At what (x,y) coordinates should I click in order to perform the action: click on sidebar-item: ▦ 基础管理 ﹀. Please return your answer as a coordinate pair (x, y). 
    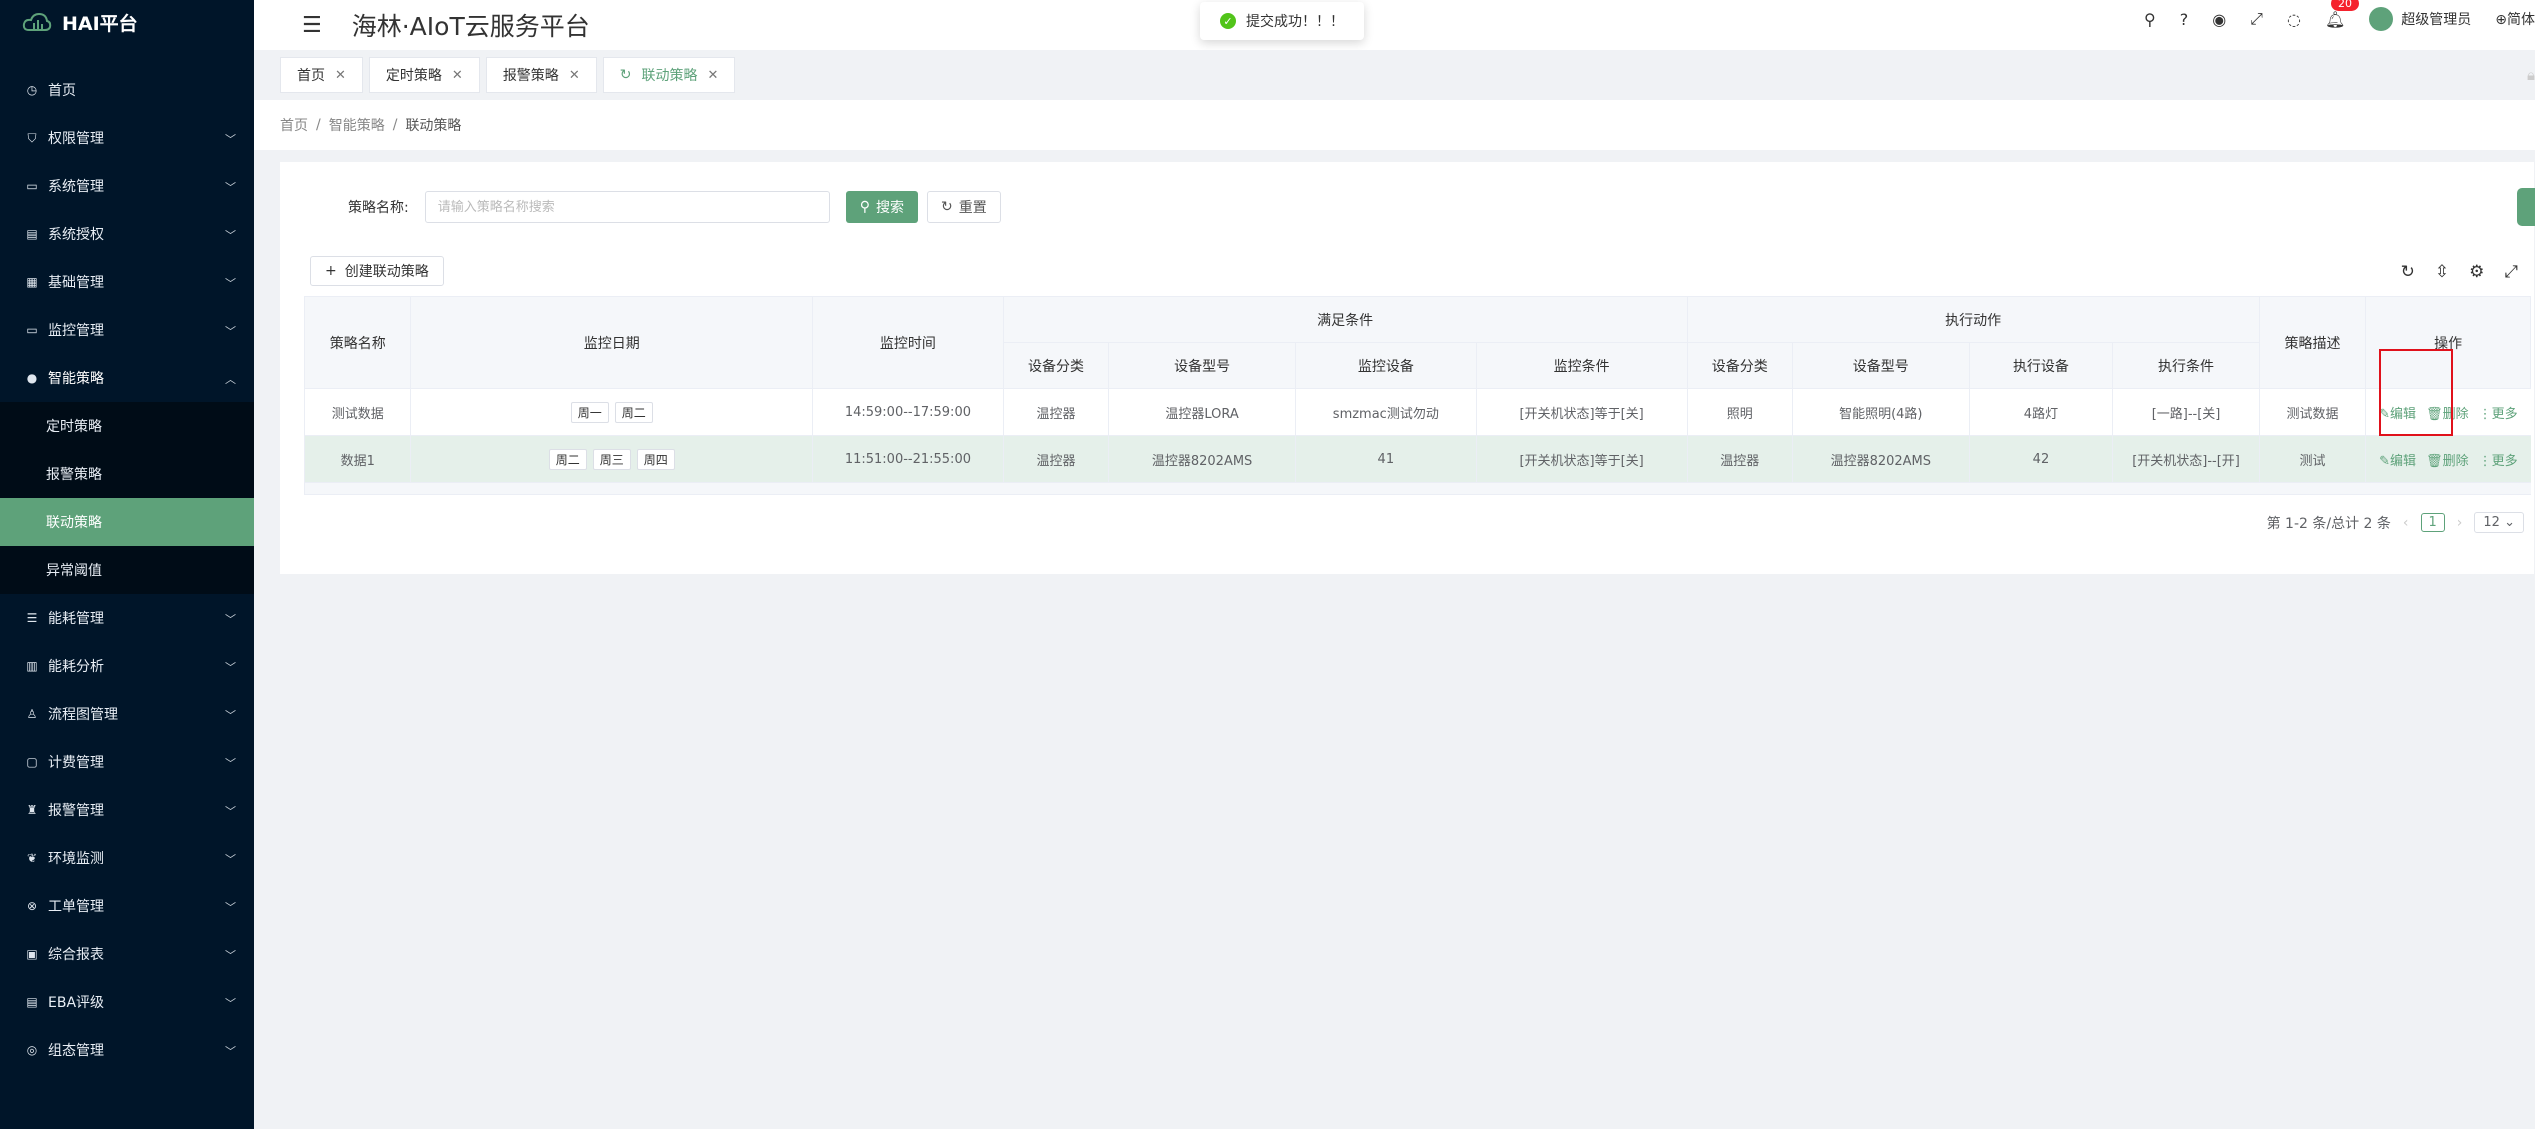
    Looking at the image, I should click on (127, 282).